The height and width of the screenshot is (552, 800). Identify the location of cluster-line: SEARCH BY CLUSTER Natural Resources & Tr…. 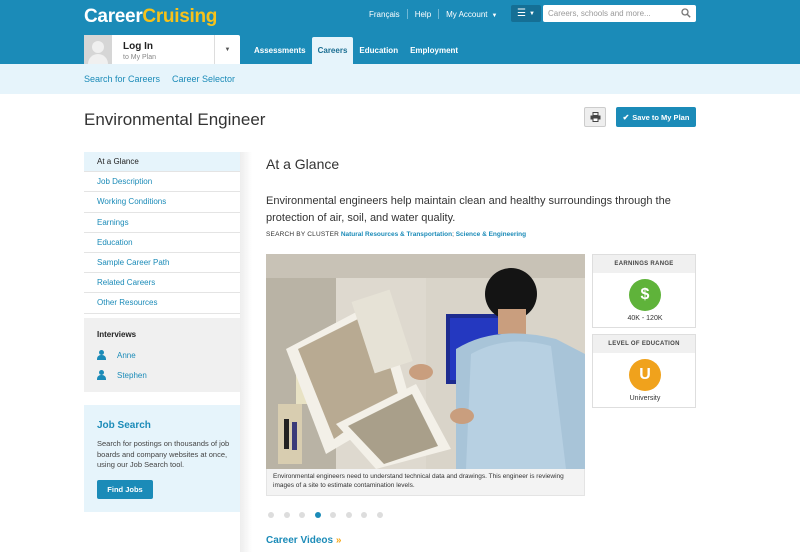
(396, 234).